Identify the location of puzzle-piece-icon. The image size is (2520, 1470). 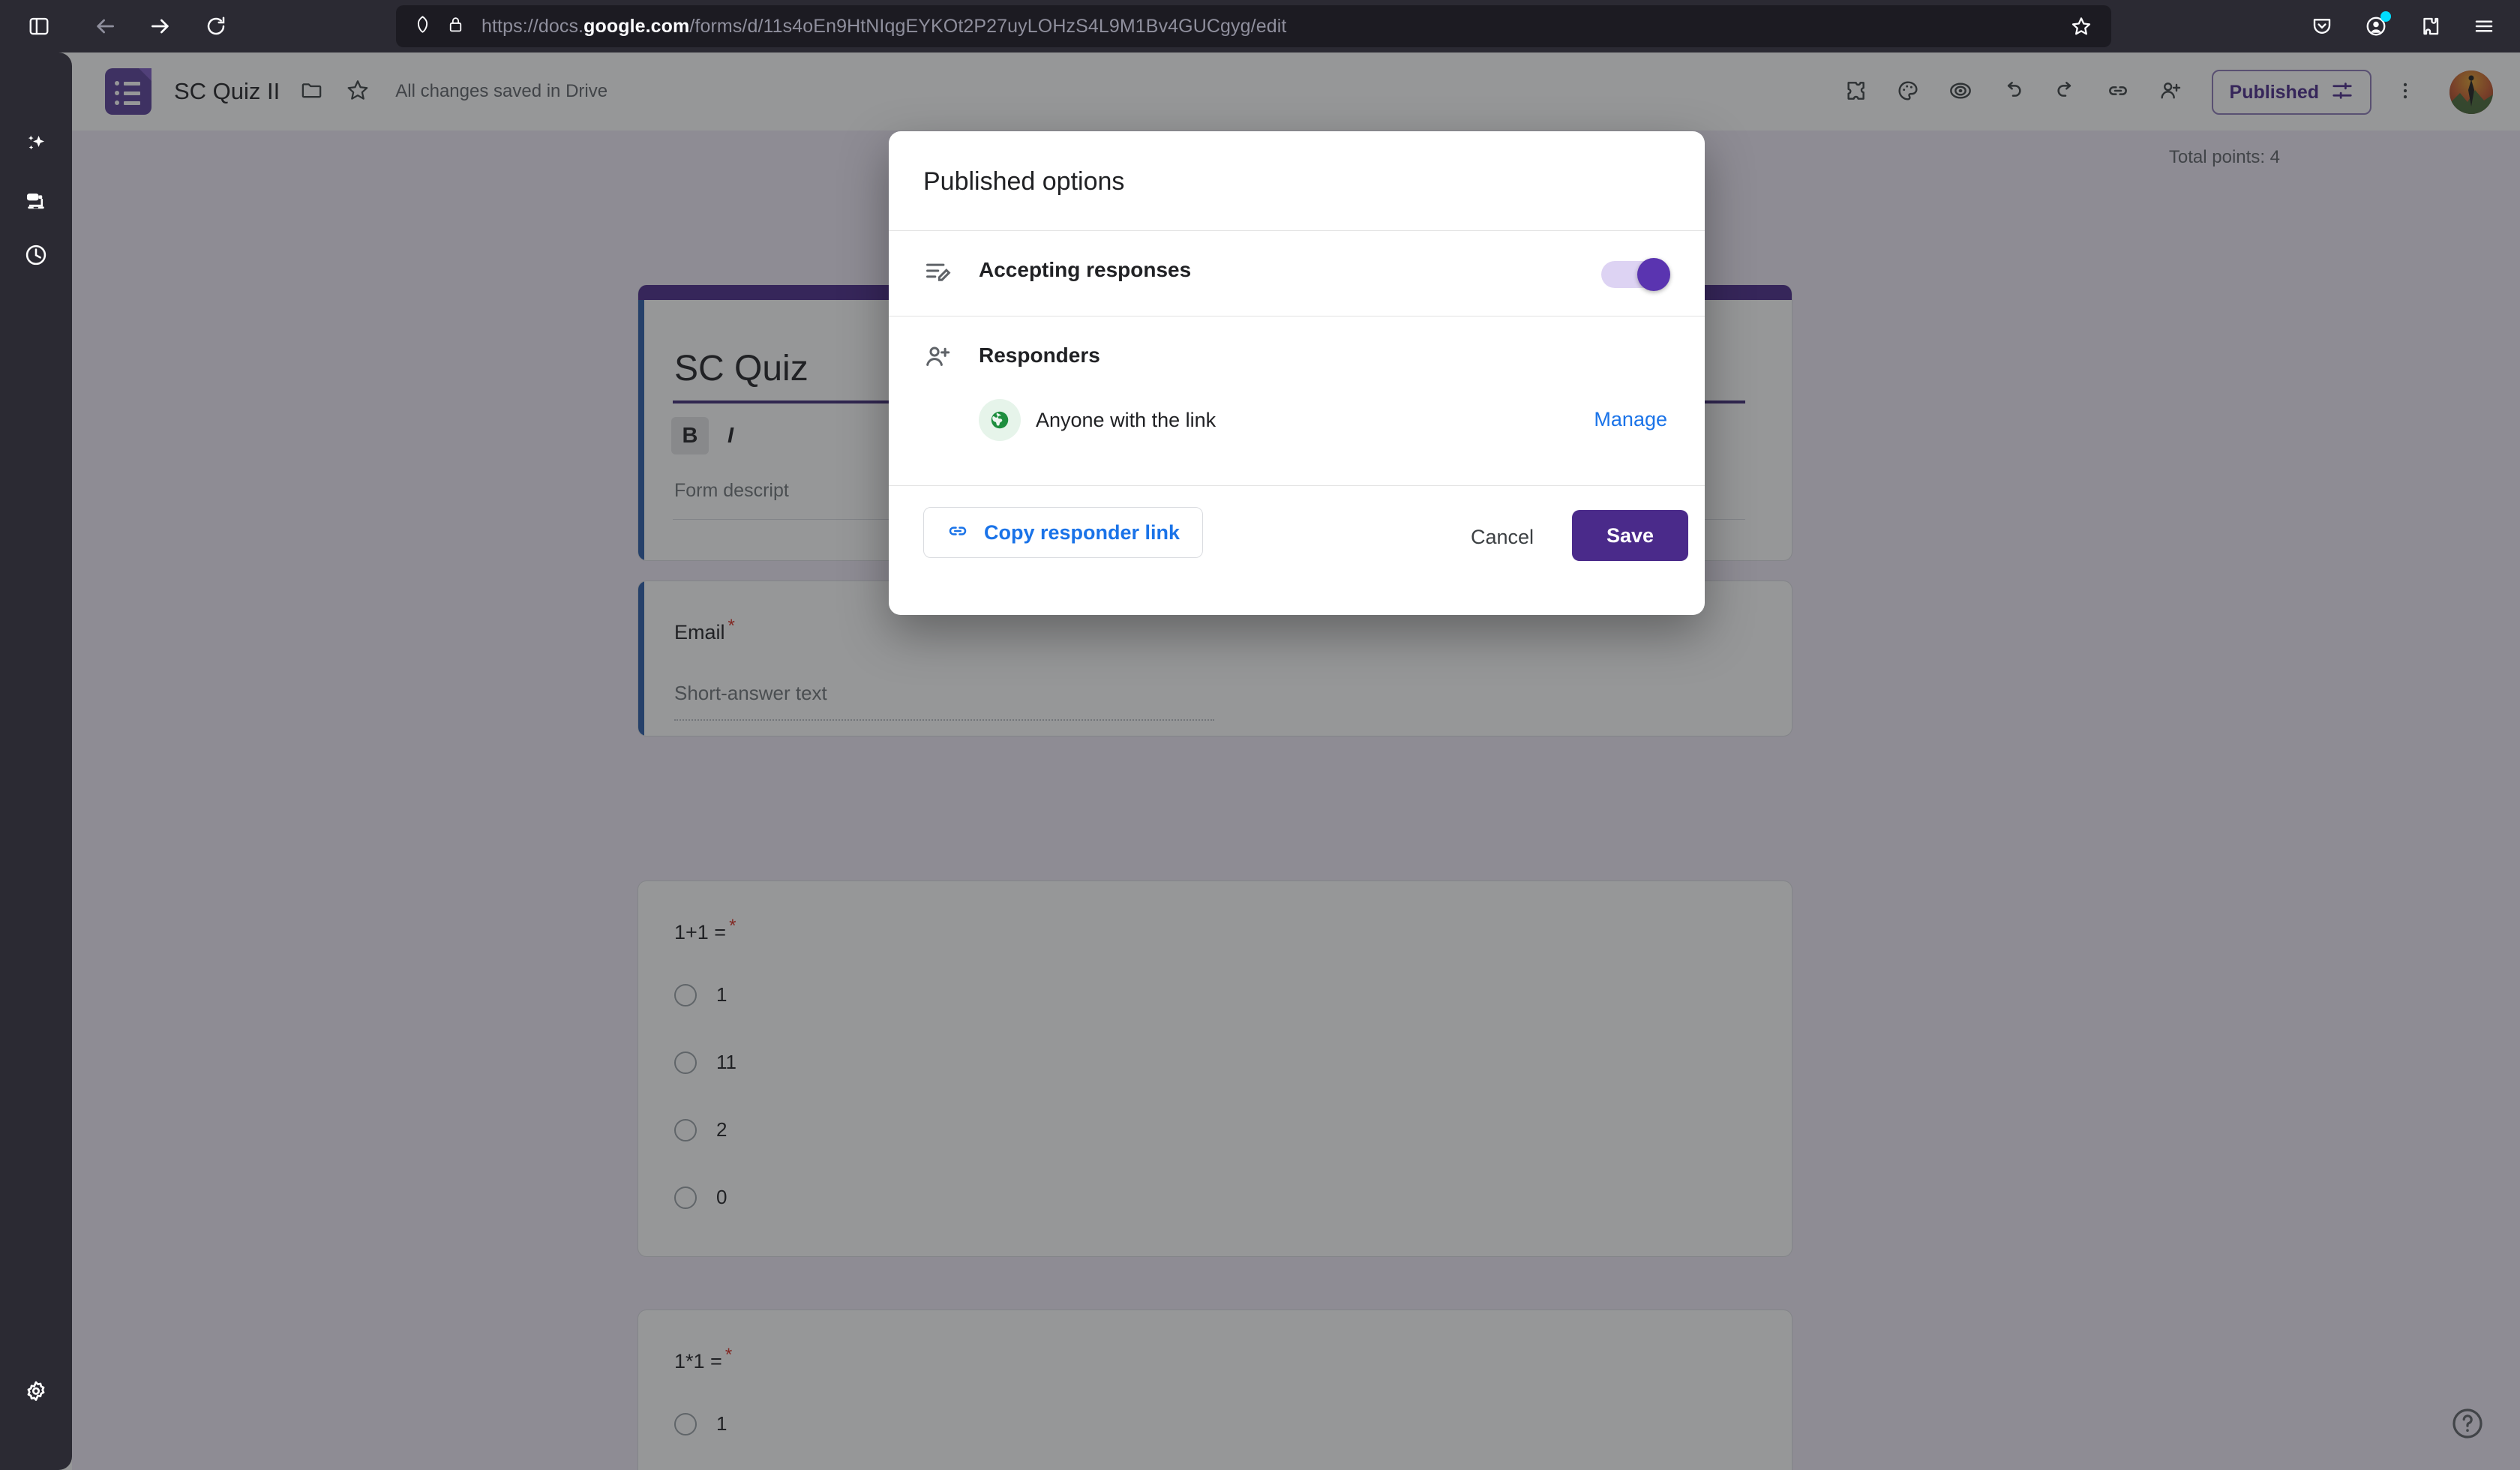
(2430, 26).